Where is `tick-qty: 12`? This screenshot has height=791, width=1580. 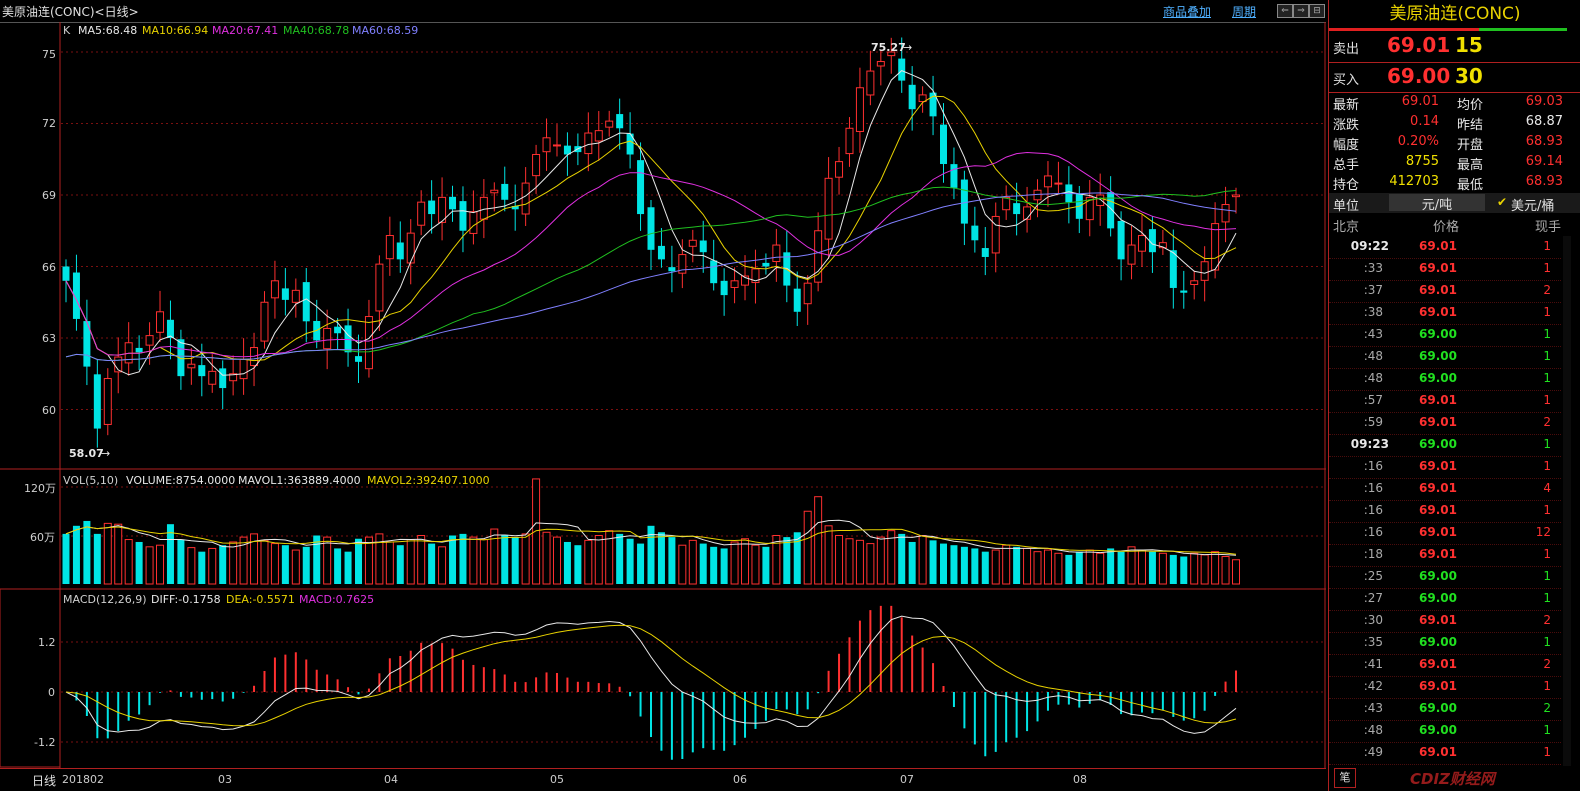
tick-qty: 12 is located at coordinates (1543, 532).